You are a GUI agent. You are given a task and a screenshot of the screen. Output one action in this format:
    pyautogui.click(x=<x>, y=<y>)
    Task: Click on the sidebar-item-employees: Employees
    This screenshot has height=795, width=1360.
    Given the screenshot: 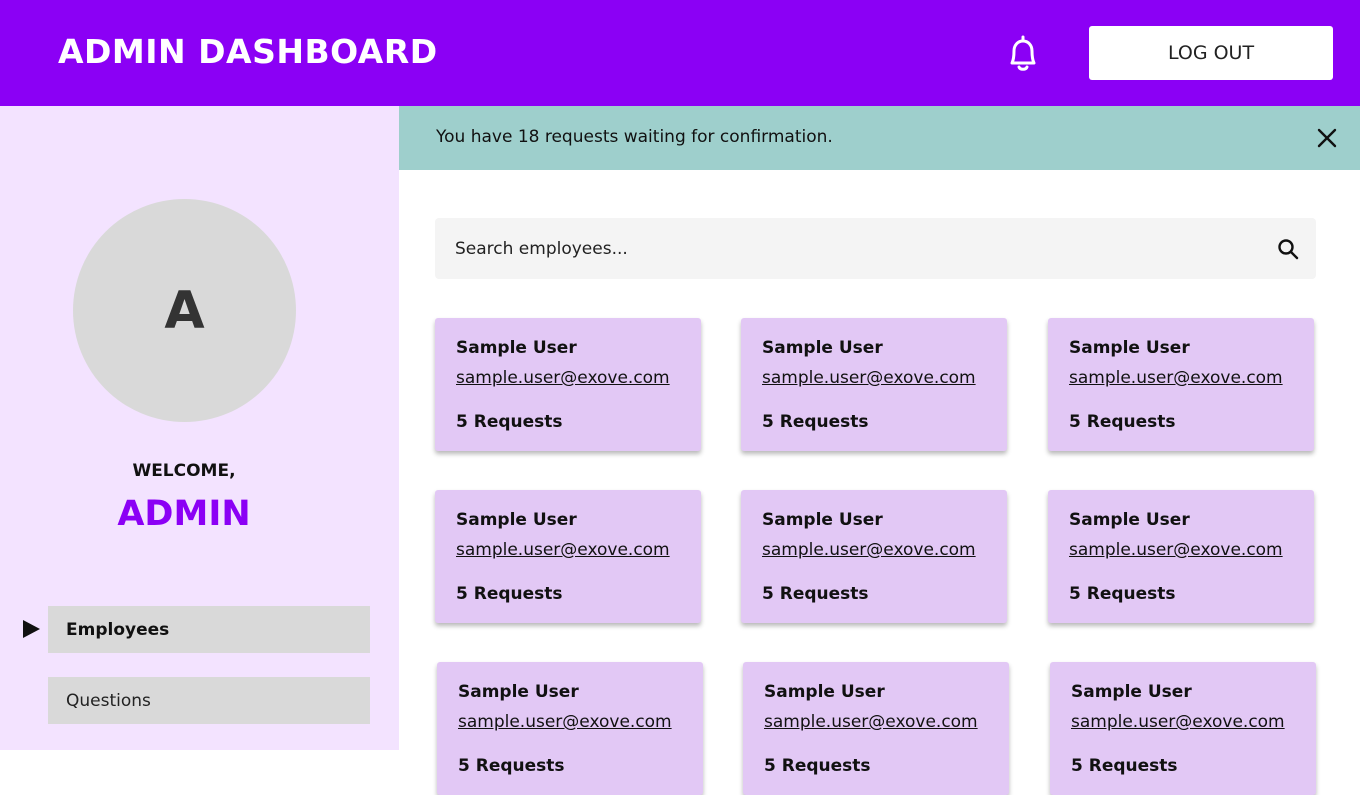 What is the action you would take?
    pyautogui.click(x=209, y=629)
    